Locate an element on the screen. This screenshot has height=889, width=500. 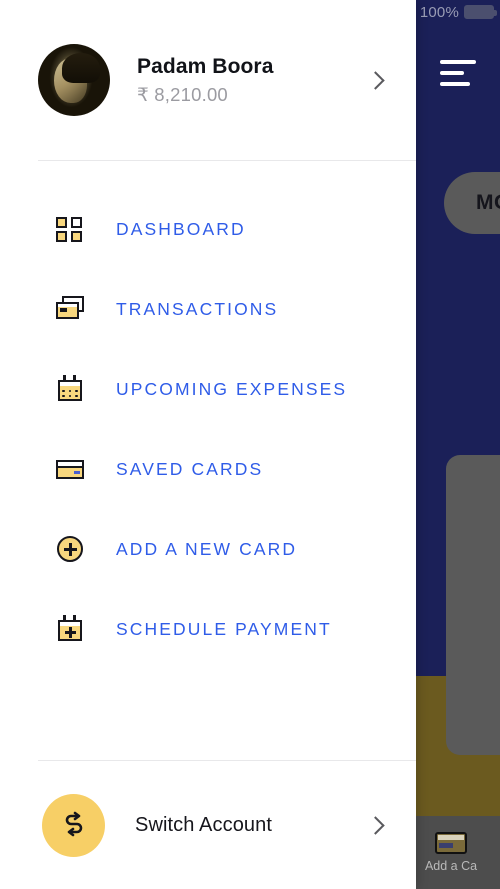
avatar is located at coordinates (74, 80).